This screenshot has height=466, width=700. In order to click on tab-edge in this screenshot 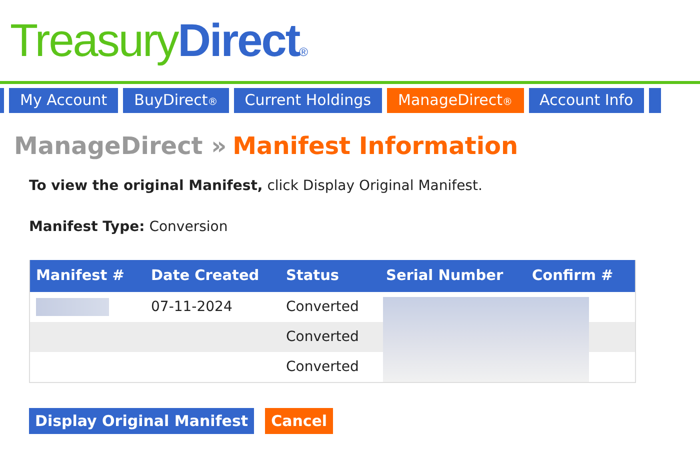, I will do `click(655, 100)`.